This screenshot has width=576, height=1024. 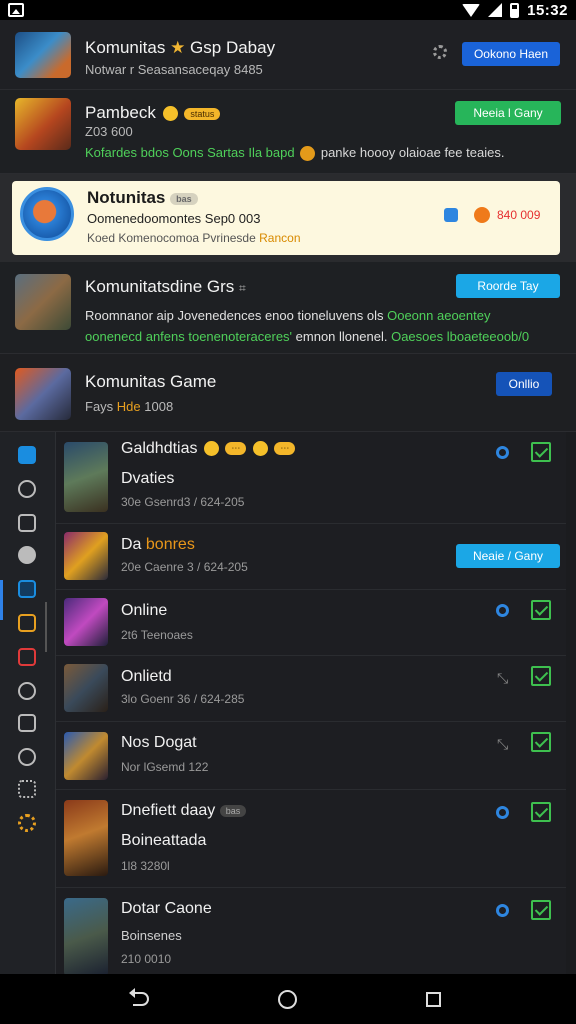 I want to click on list-item-title: Onlietd, so click(x=146, y=676).